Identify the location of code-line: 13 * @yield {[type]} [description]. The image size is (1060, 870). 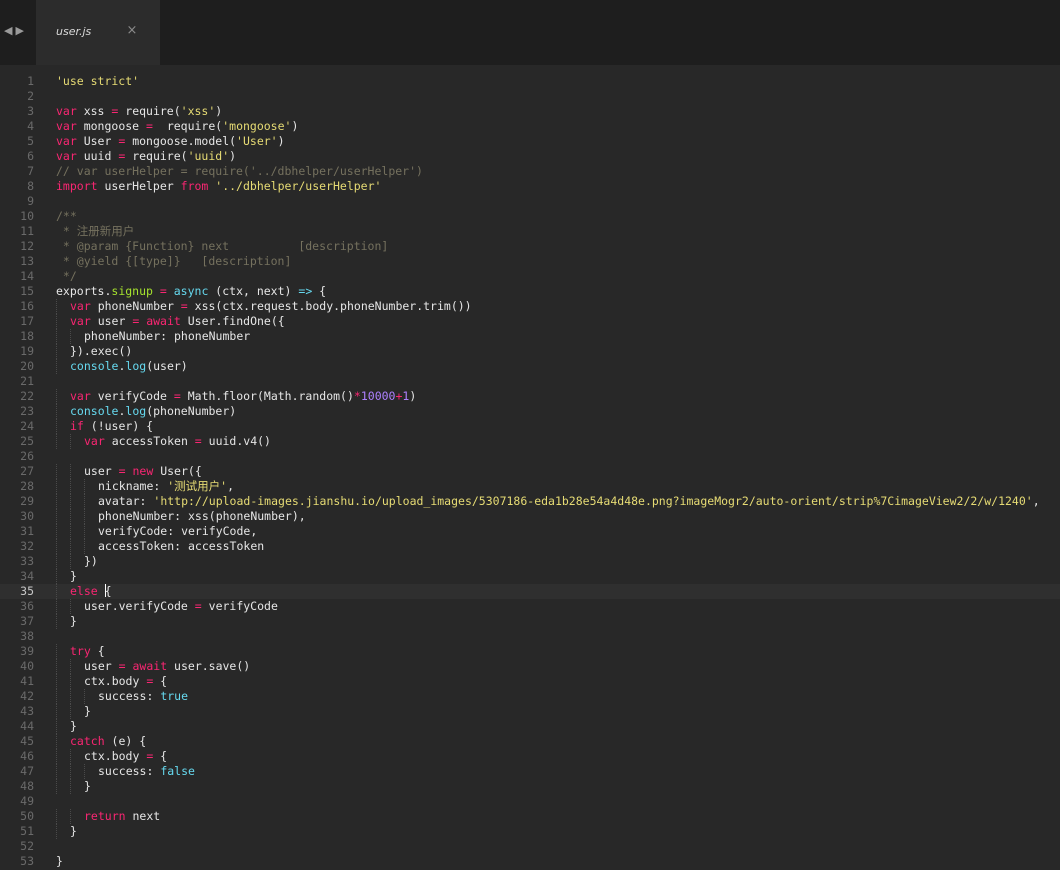
(530, 261).